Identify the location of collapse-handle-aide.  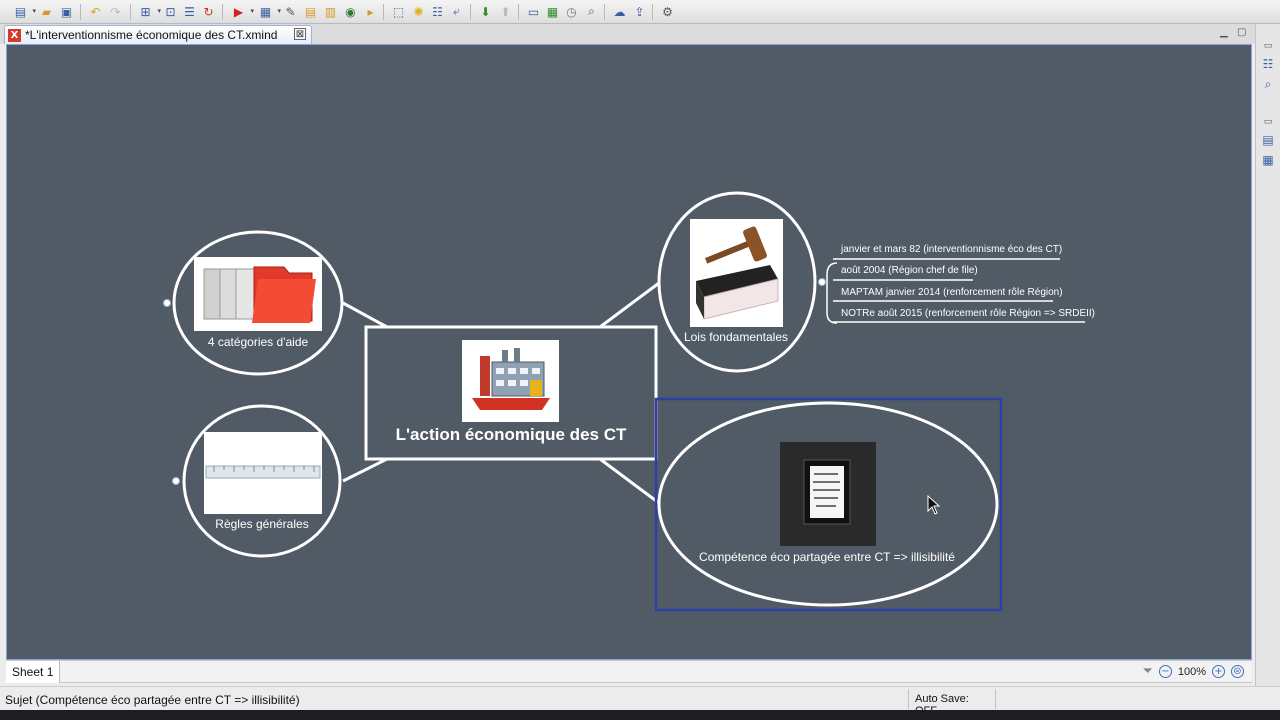
(167, 303).